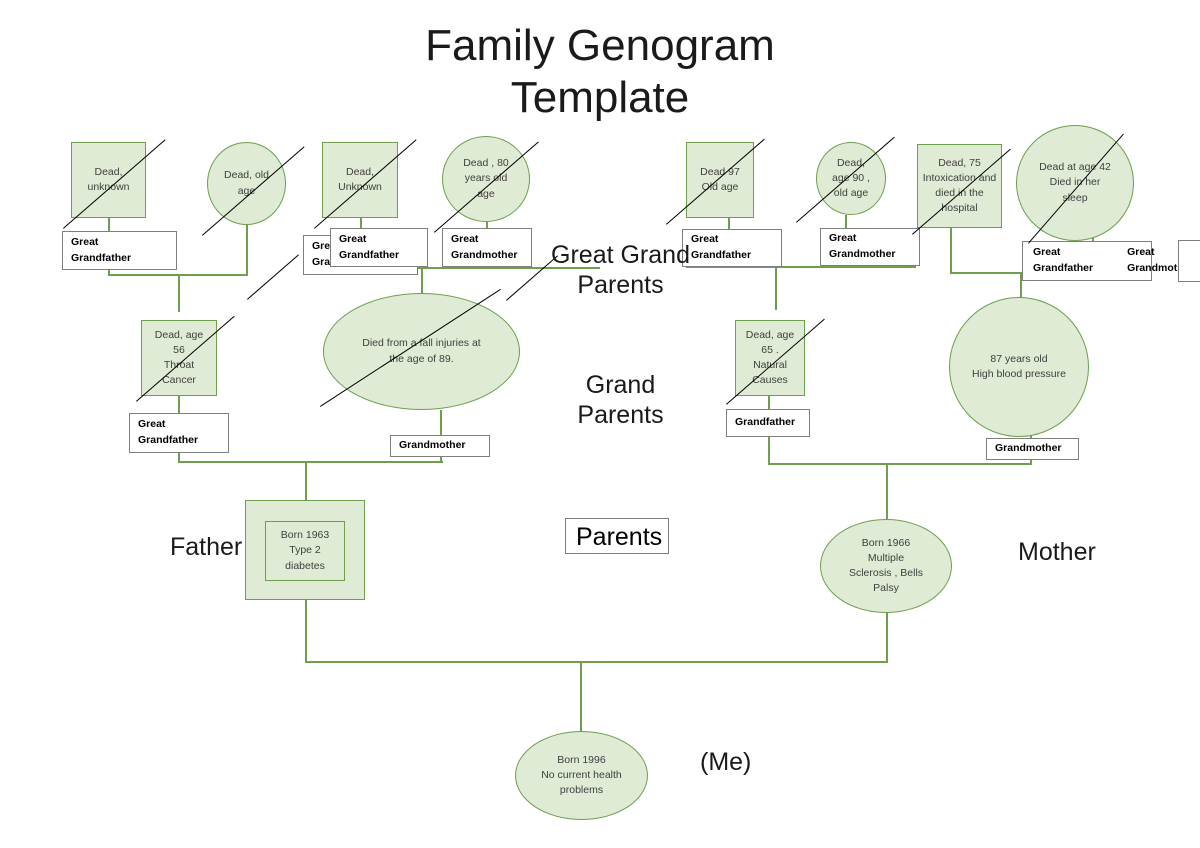 The image size is (1200, 848). I want to click on parents-label-box: Parents, so click(617, 536).